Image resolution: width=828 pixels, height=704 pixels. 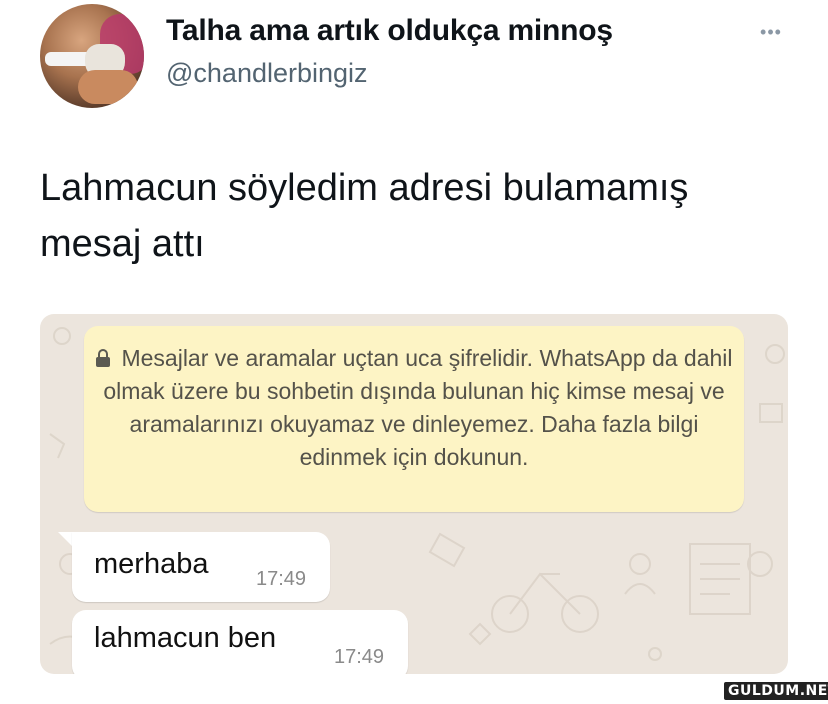 What do you see at coordinates (185, 638) in the screenshot?
I see `message-text: lahmacun ben` at bounding box center [185, 638].